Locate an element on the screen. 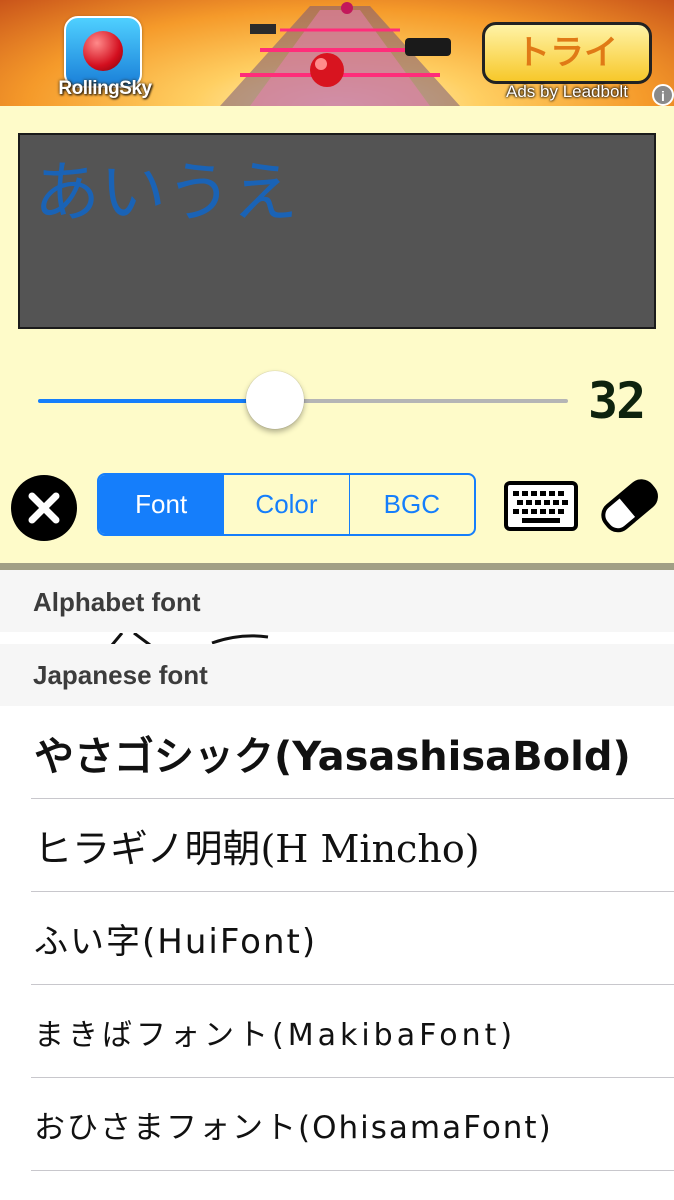 The image size is (674, 1200). font-item-huifont: ふい字(HuiFont) is located at coordinates (337, 938).